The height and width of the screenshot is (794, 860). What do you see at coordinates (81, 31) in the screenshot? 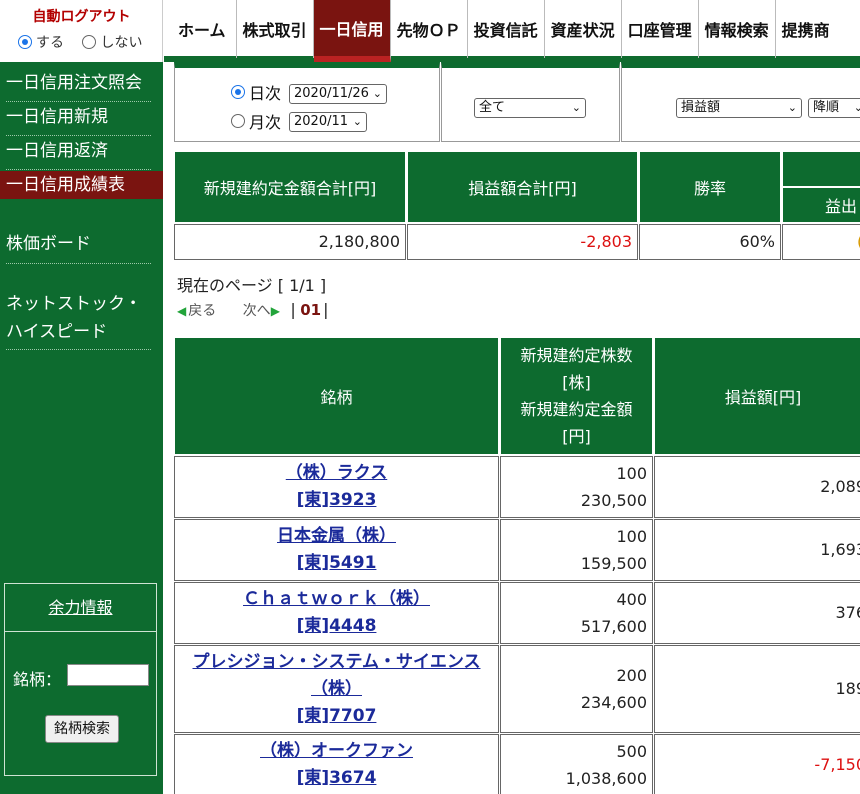
I see `auto-logout-panel: 自動ログアウト する しない` at bounding box center [81, 31].